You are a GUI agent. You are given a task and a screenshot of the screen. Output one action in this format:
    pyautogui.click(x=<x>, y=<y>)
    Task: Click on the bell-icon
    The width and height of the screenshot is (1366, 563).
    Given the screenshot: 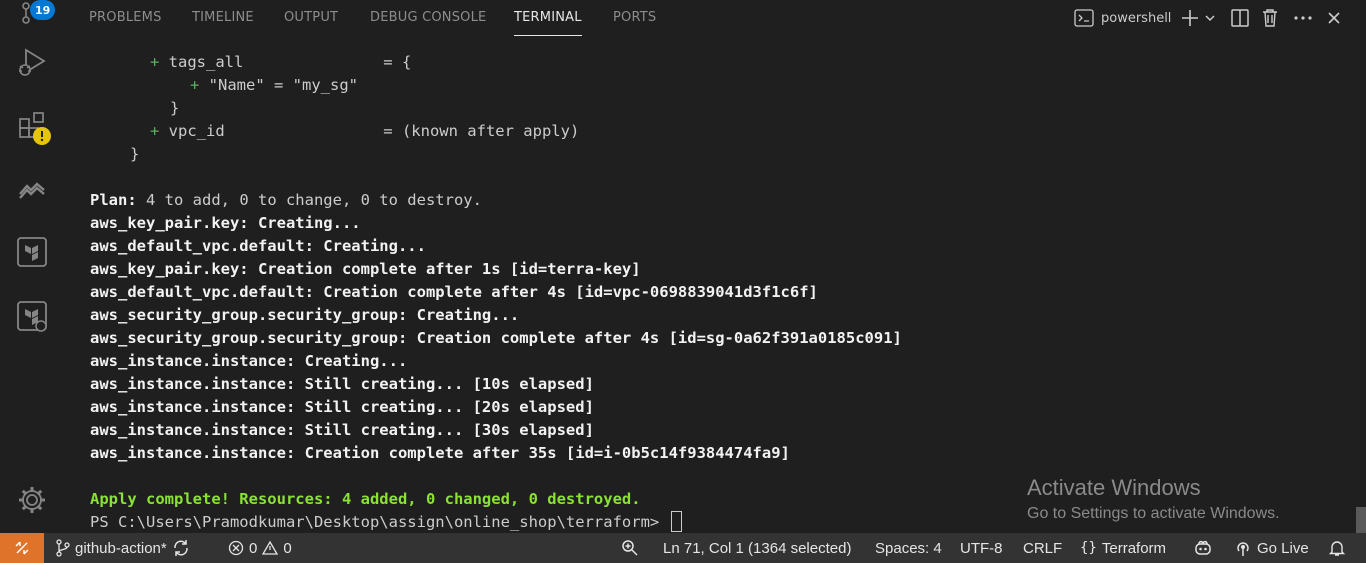 What is the action you would take?
    pyautogui.click(x=1337, y=548)
    